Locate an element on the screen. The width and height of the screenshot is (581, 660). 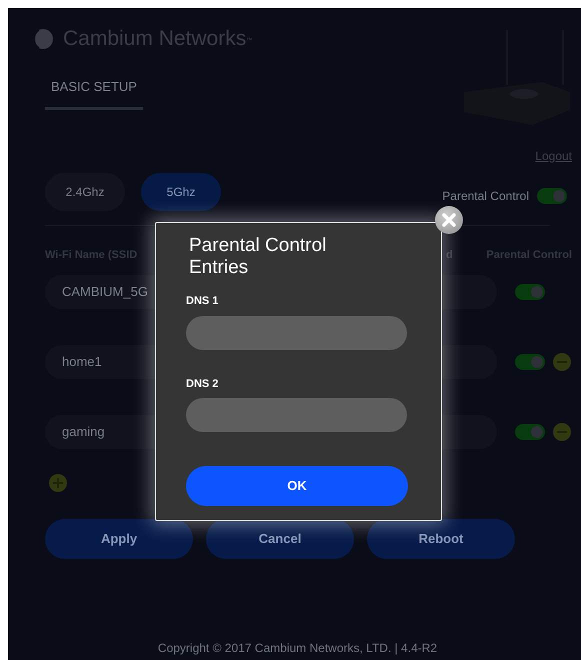
action-button: Apply is located at coordinates (119, 538).